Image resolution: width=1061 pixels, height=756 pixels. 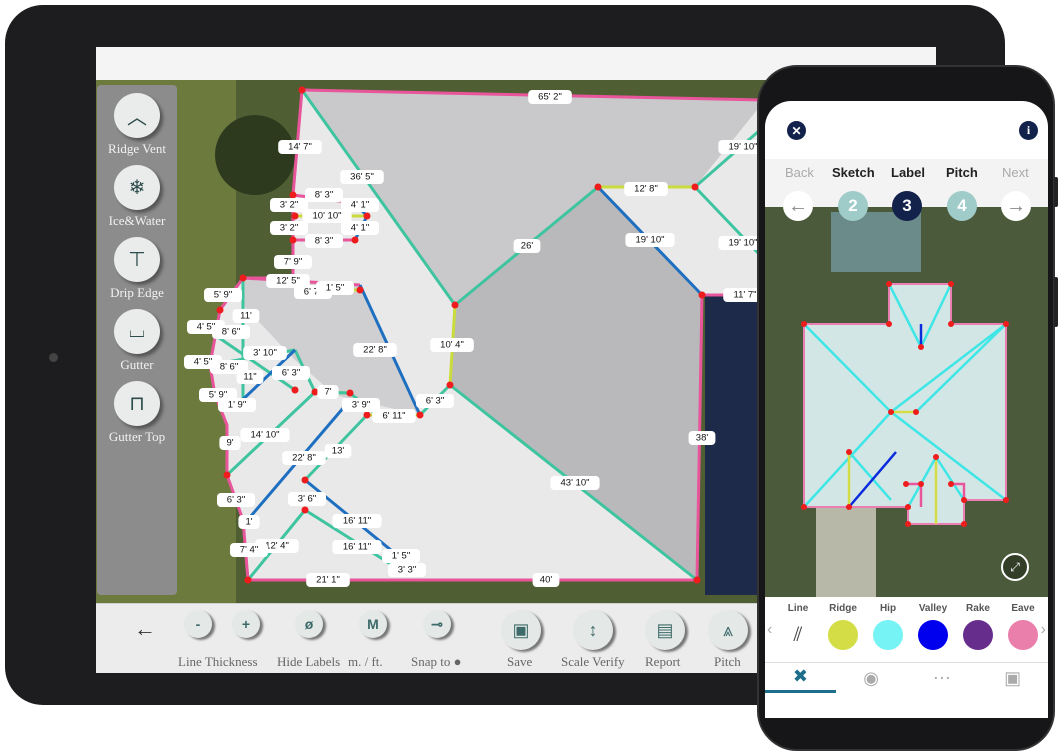 I want to click on measurement-label: 4' 1", so click(x=360, y=228).